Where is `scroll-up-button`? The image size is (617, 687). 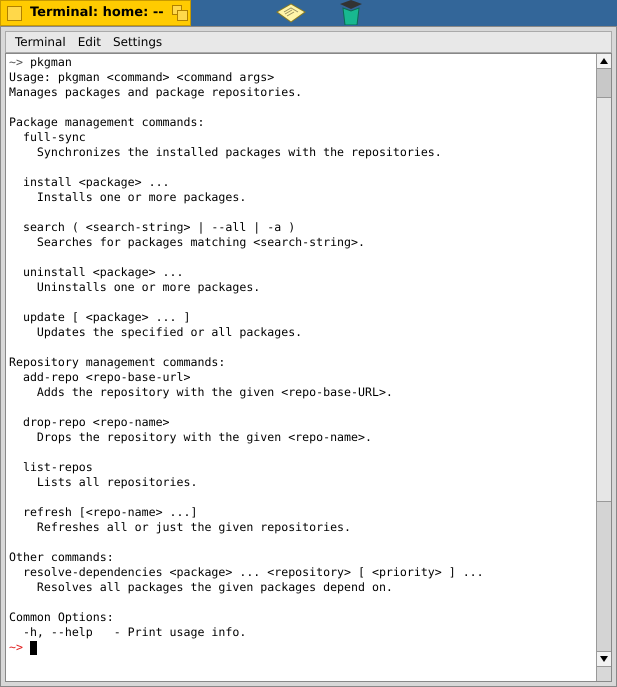 scroll-up-button is located at coordinates (604, 61).